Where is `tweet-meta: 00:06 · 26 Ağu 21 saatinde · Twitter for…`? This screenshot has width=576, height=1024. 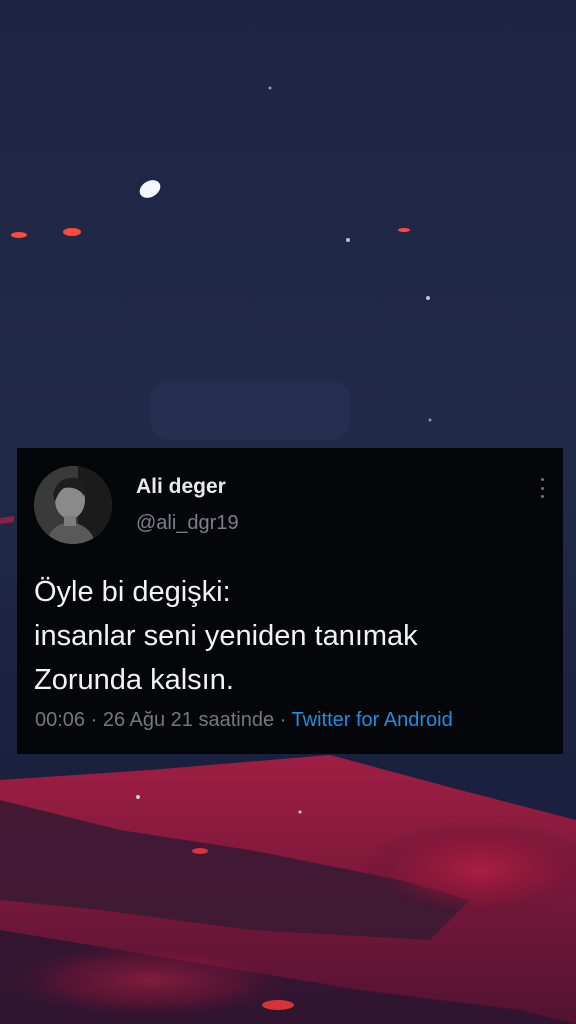
tweet-meta: 00:06 · 26 Ağu 21 saatinde · Twitter for… is located at coordinates (244, 720).